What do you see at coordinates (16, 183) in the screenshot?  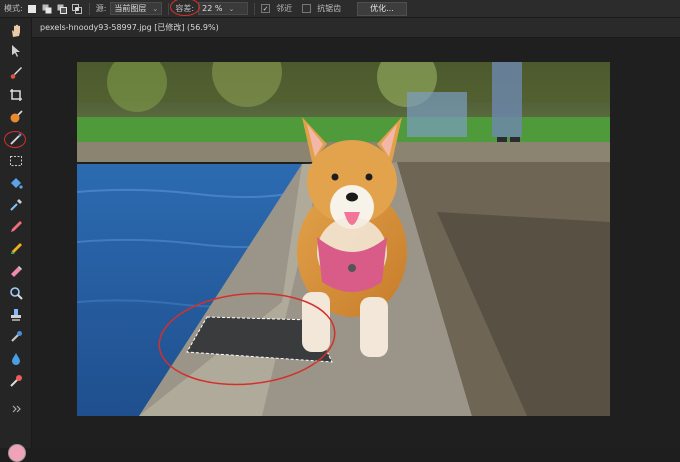 I see `fill-icon` at bounding box center [16, 183].